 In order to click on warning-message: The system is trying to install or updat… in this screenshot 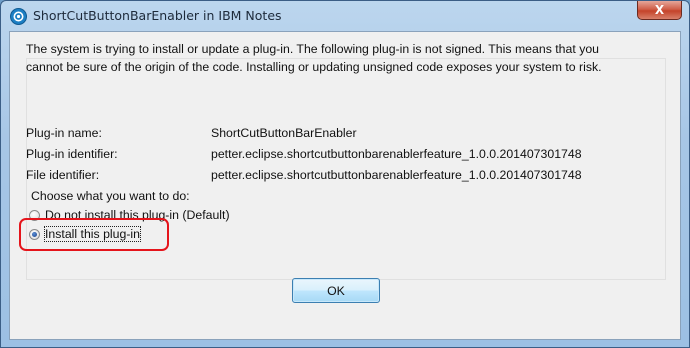, I will do `click(336, 58)`.